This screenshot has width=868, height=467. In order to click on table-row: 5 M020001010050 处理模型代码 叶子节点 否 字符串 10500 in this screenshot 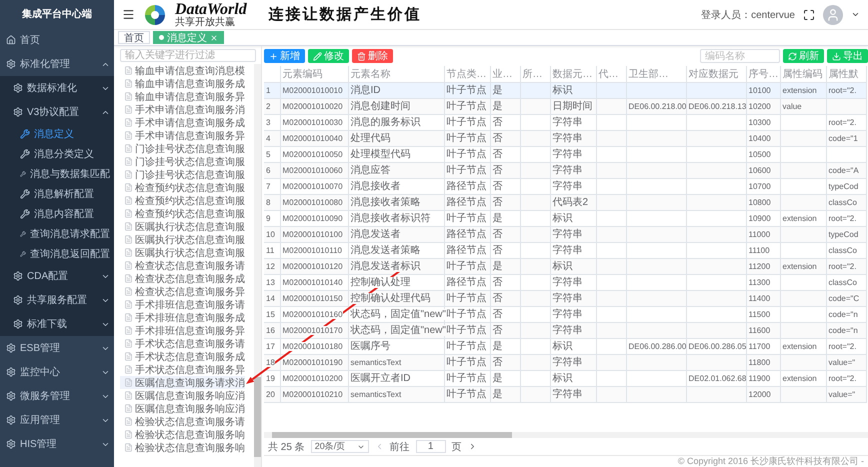, I will do `click(565, 154)`.